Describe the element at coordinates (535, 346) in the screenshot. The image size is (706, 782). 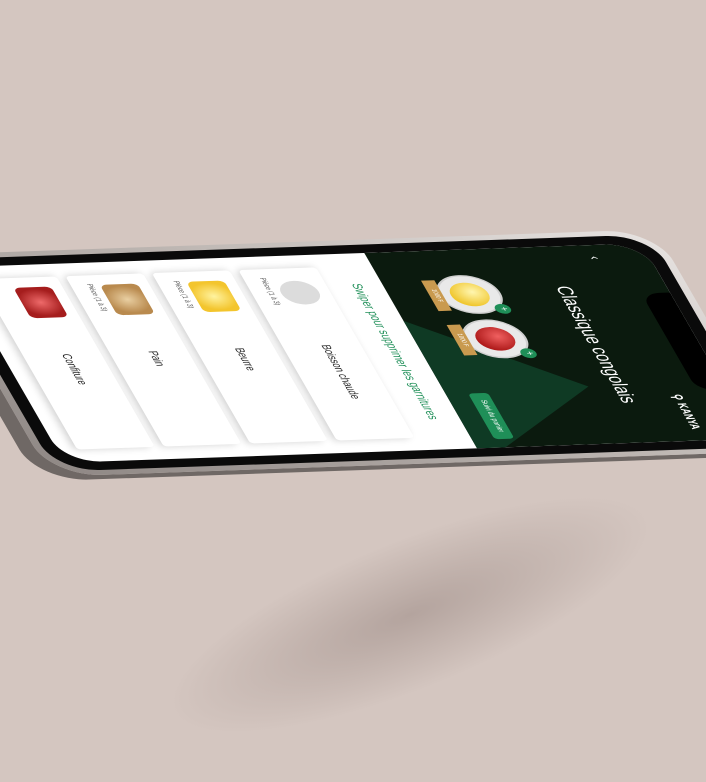
I see `header-area: ‹ ⚲ KANYA Classique congolais + 1000 F +` at that location.